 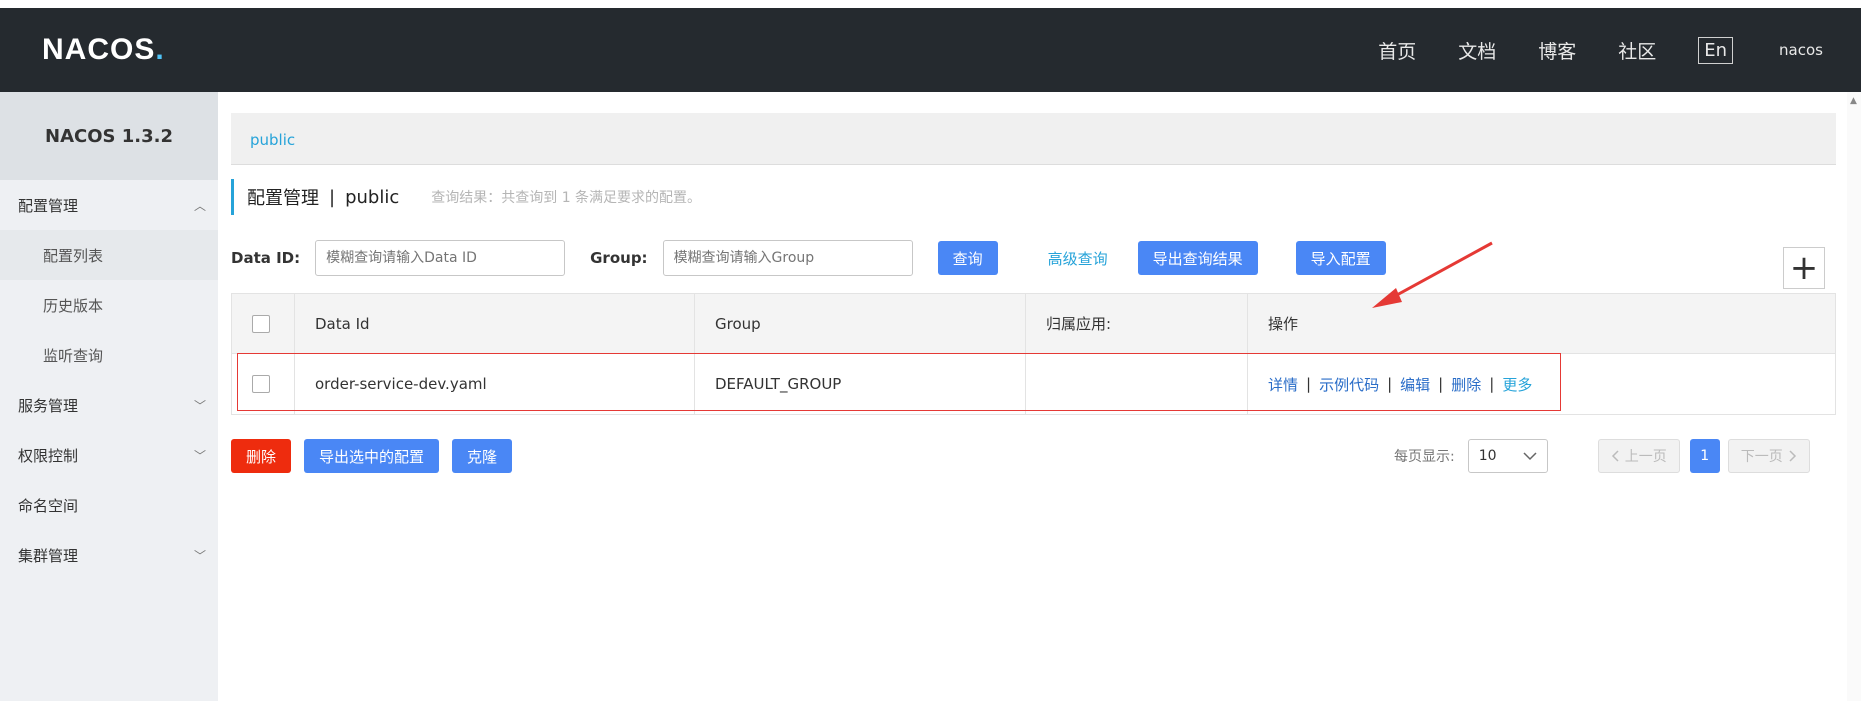 I want to click on sidebar-item-label: 权限控制, so click(x=48, y=455).